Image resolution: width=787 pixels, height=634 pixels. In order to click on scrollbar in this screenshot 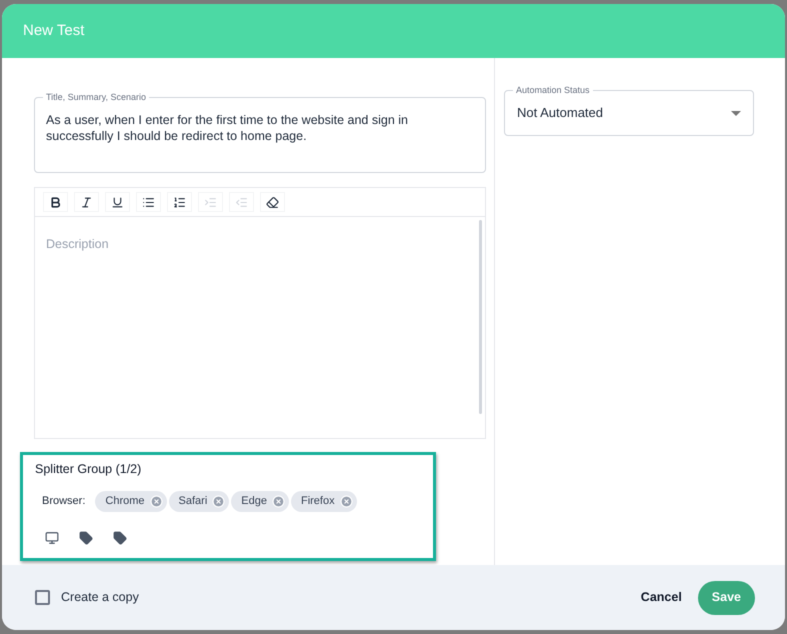, I will do `click(480, 317)`.